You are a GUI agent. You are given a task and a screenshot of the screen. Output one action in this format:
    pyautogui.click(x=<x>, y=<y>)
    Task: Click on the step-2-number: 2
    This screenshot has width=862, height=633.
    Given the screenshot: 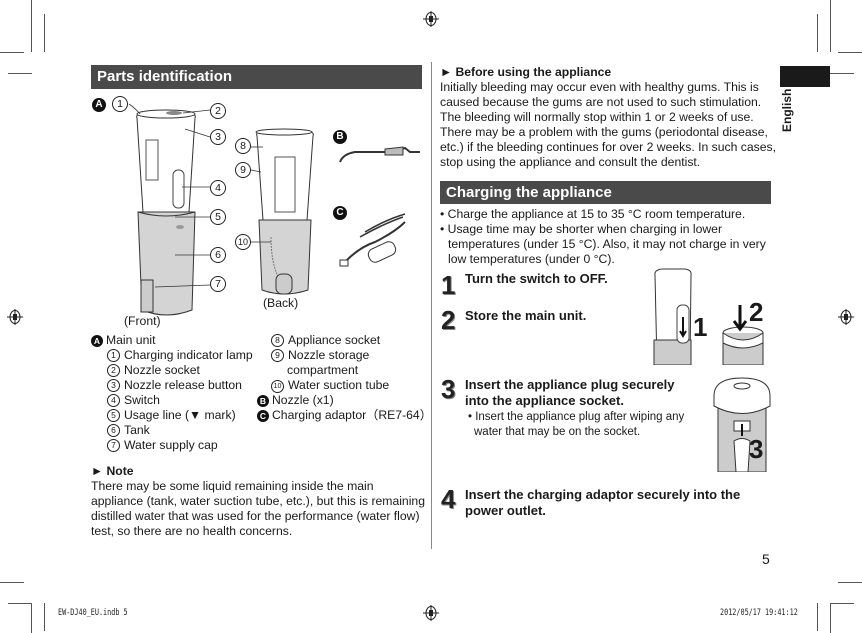 What is the action you would take?
    pyautogui.click(x=448, y=320)
    